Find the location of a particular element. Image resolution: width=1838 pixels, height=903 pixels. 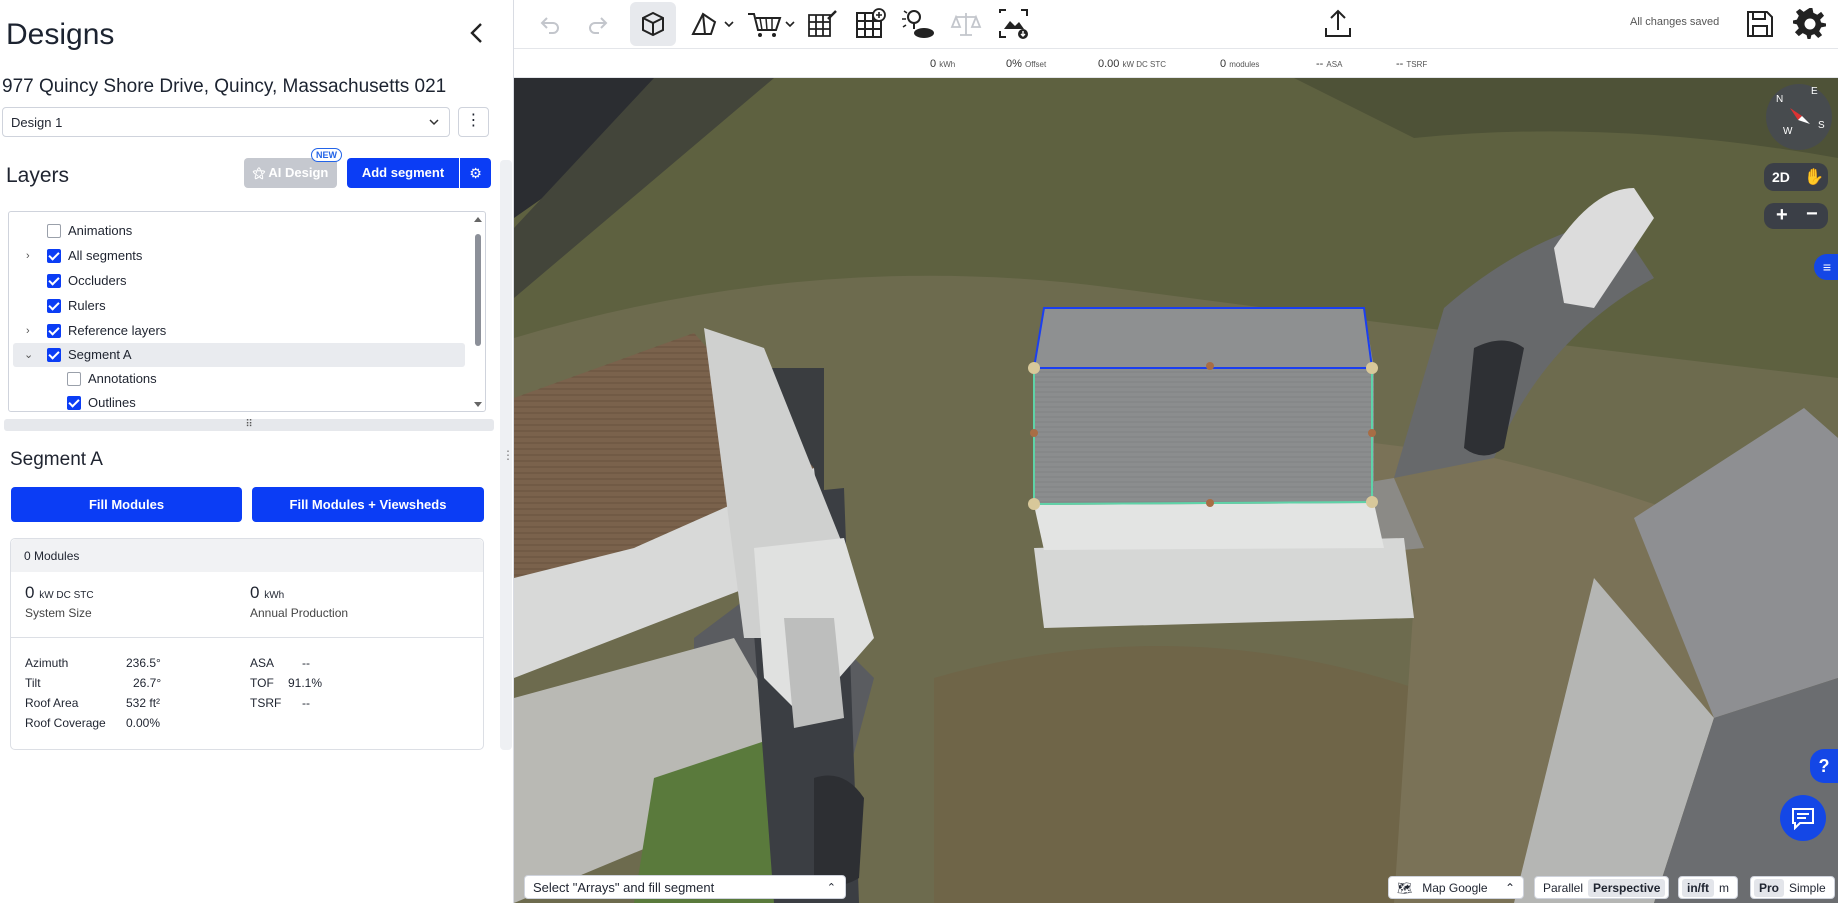

compass-needle-icon is located at coordinates (1800, 116).